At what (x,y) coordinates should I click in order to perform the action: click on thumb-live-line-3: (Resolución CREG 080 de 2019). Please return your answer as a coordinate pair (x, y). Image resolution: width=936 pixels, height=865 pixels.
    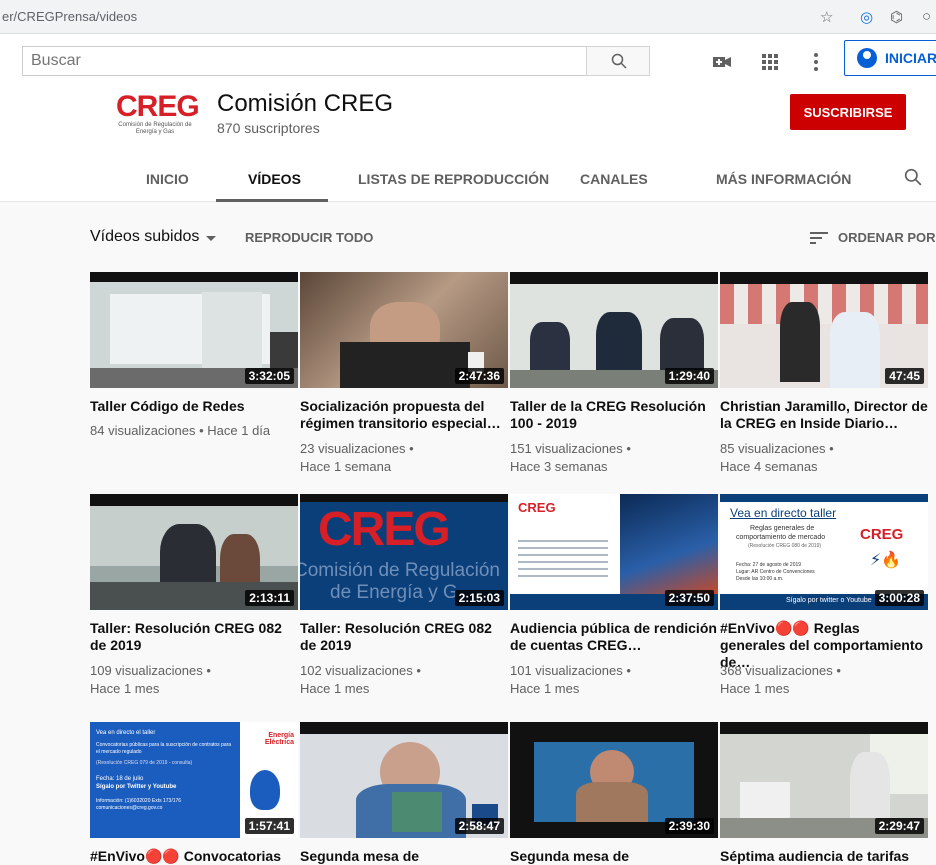
    Looking at the image, I should click on (785, 546).